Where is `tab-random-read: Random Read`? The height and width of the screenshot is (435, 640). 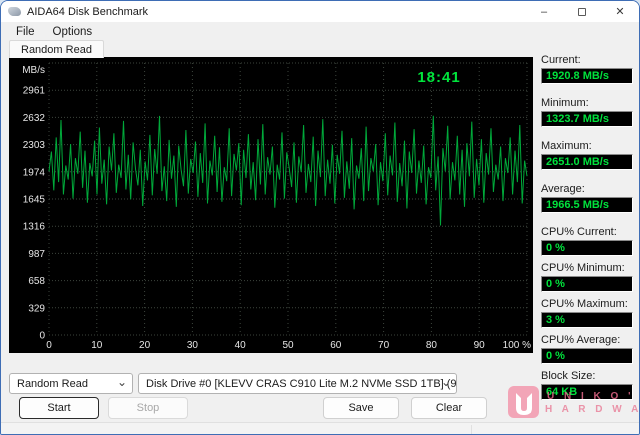 tab-random-read: Random Read is located at coordinates (56, 49).